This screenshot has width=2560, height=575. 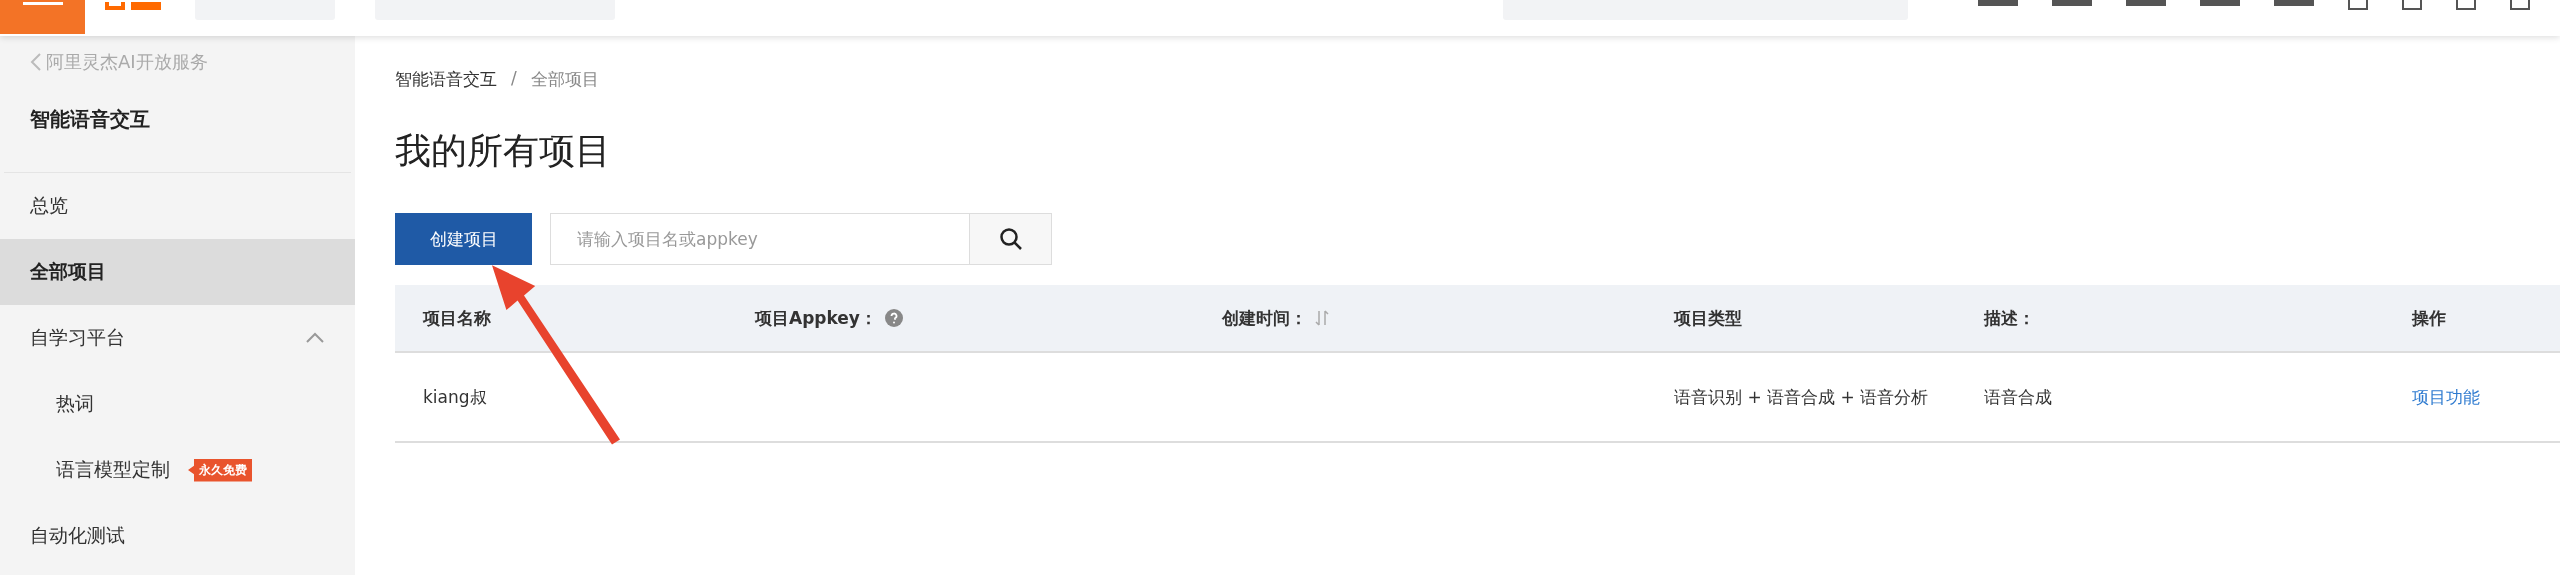 What do you see at coordinates (893, 318) in the screenshot?
I see `help-icon` at bounding box center [893, 318].